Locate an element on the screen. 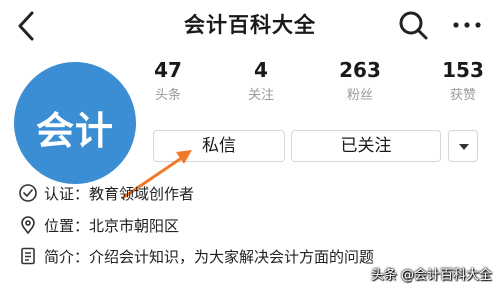 This screenshot has width=500, height=289. avatar-text: 会计 is located at coordinates (74, 131).